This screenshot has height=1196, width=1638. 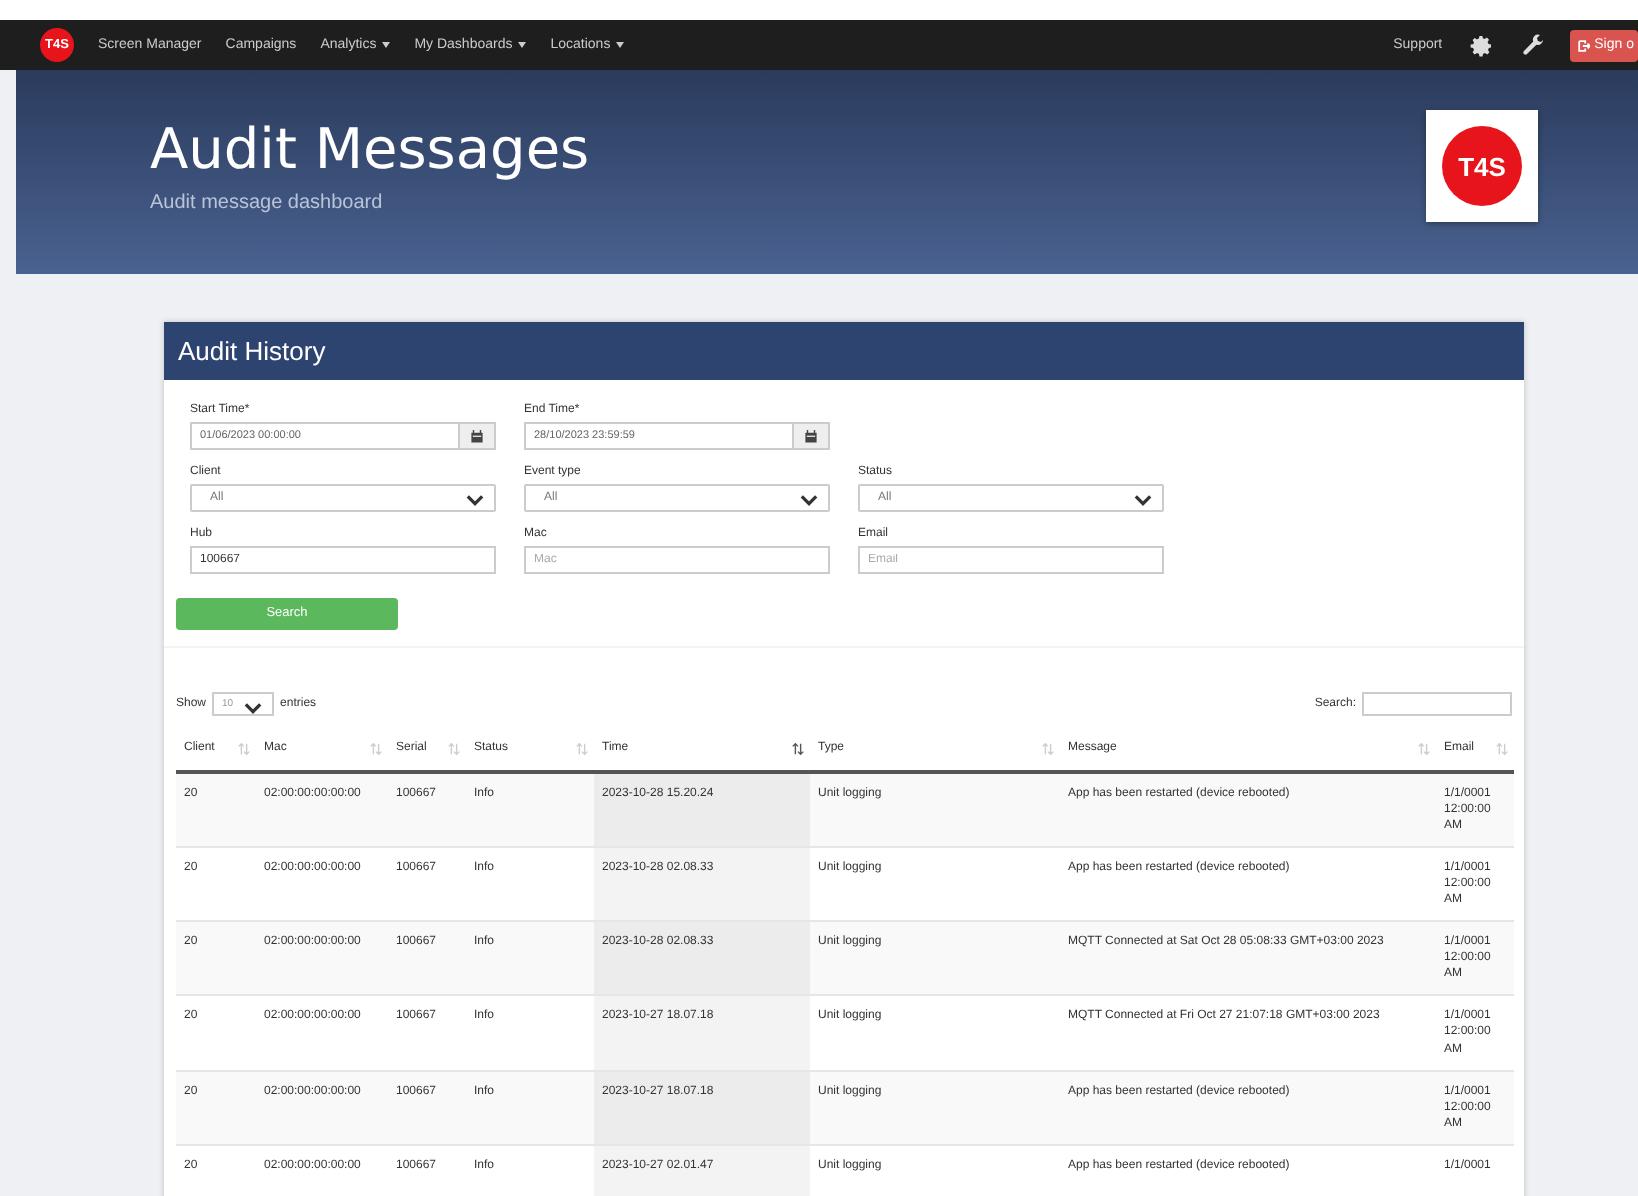 What do you see at coordinates (252, 351) in the screenshot?
I see `panel-title: Audit History` at bounding box center [252, 351].